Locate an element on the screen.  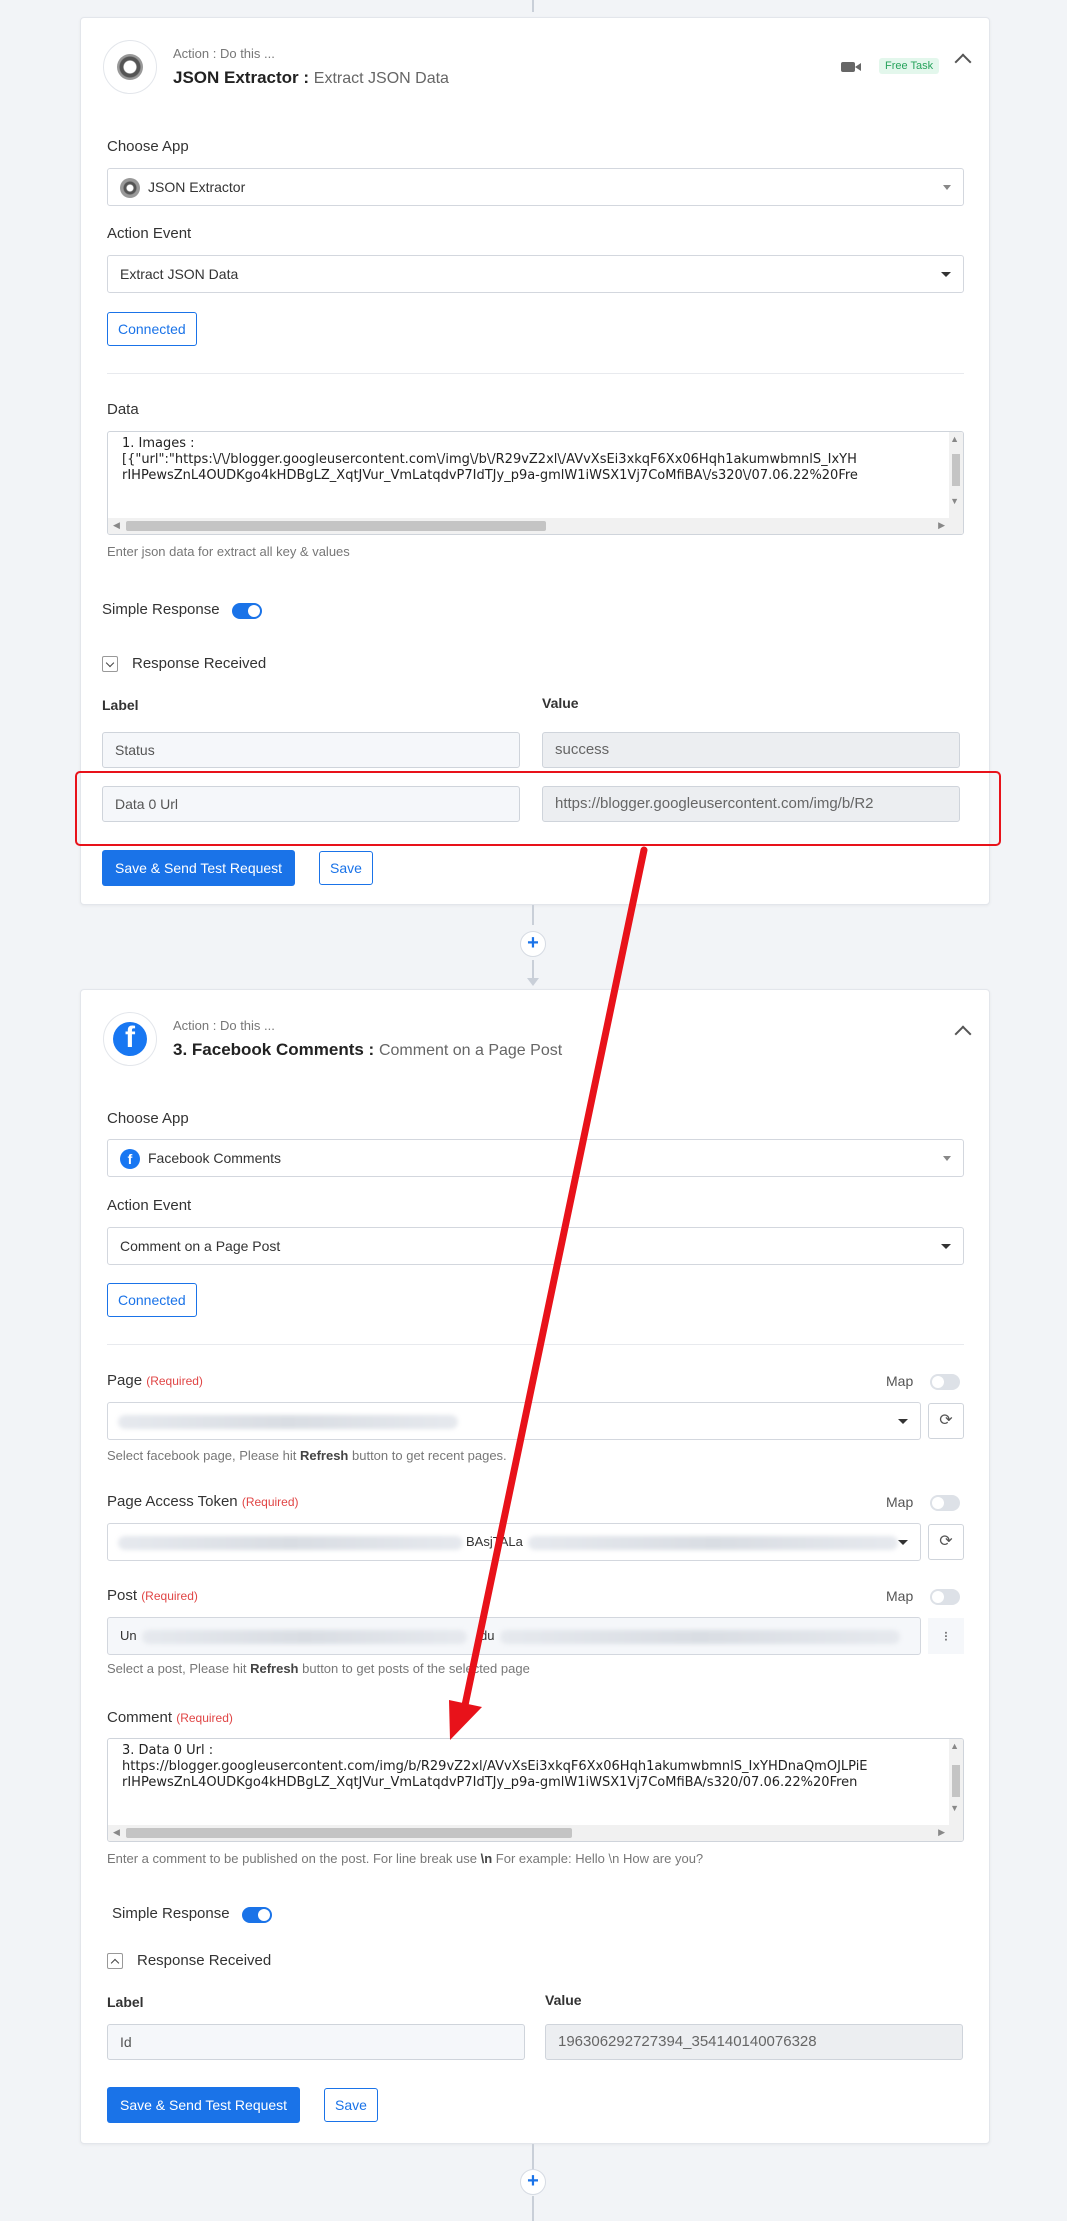
annotation-arrow is located at coordinates (548, 1293).